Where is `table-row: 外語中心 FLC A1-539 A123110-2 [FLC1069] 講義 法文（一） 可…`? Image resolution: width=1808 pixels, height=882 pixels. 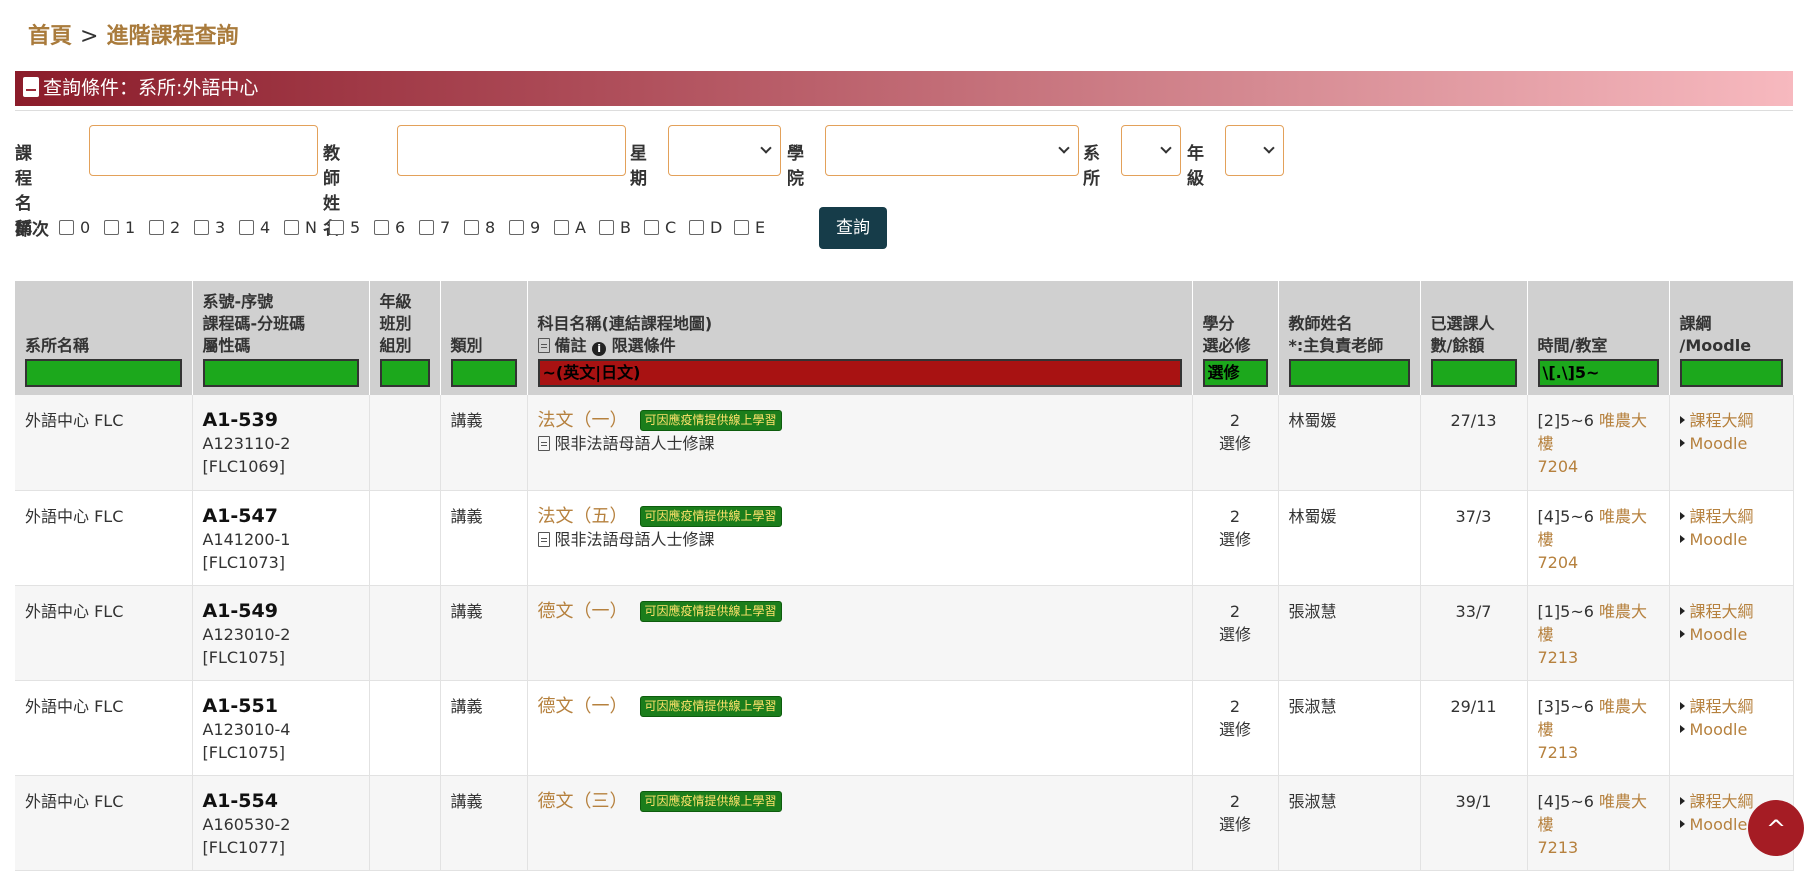
table-row: 外語中心 FLC A1-539 A123110-2 [FLC1069] 講義 法文（一） 可… is located at coordinates (904, 443).